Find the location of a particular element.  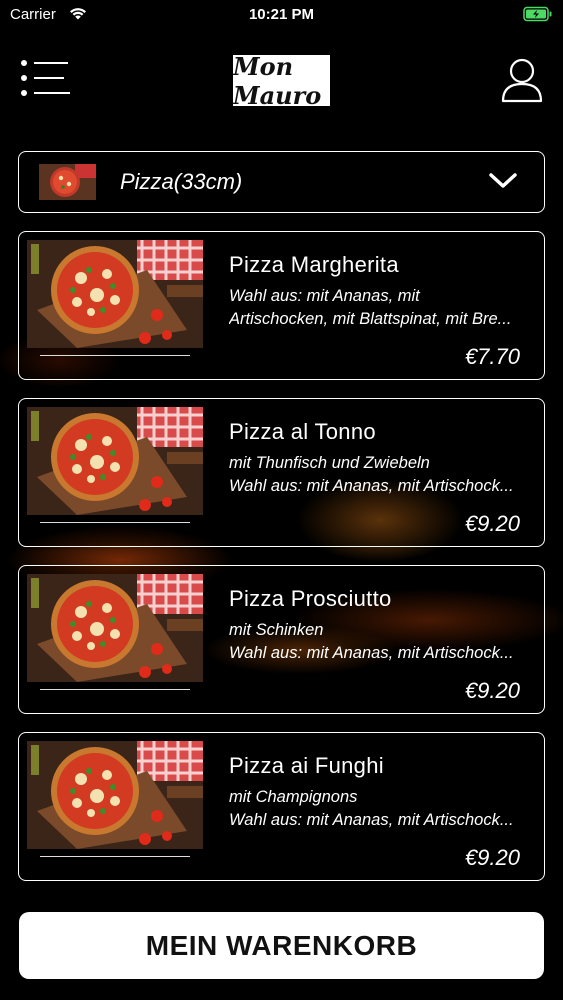

battery-icon is located at coordinates (537, 14).